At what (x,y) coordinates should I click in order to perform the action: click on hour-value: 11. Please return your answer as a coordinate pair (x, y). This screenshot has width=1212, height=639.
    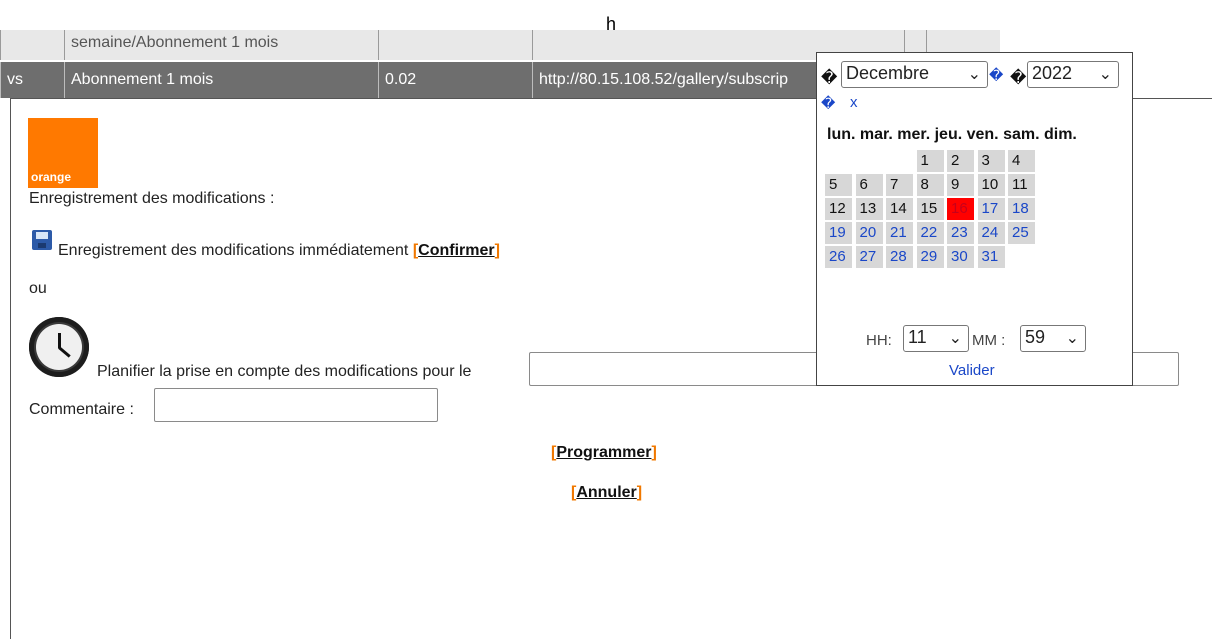
    Looking at the image, I should click on (917, 337).